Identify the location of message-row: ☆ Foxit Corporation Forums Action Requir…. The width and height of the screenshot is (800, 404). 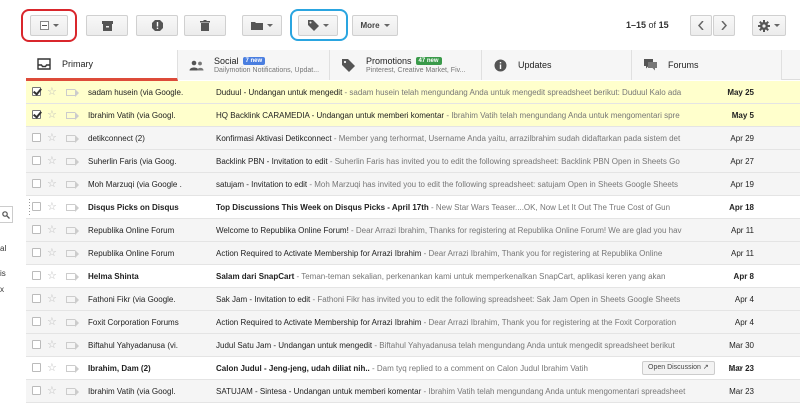
(413, 322).